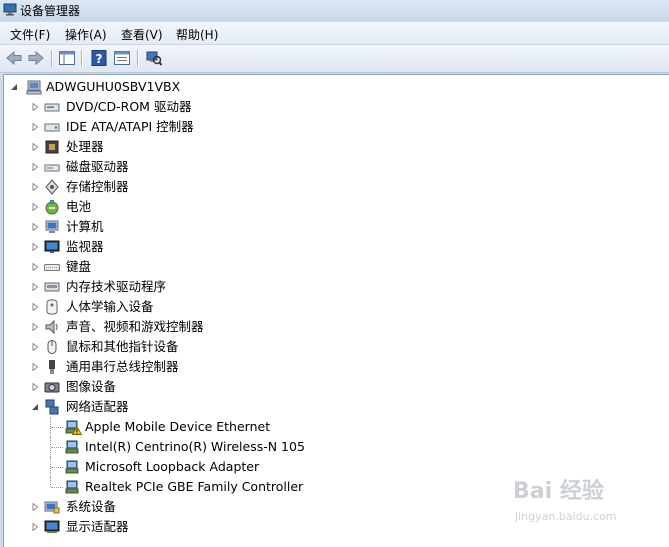  I want to click on tree-category: 计算机, so click(334, 227).